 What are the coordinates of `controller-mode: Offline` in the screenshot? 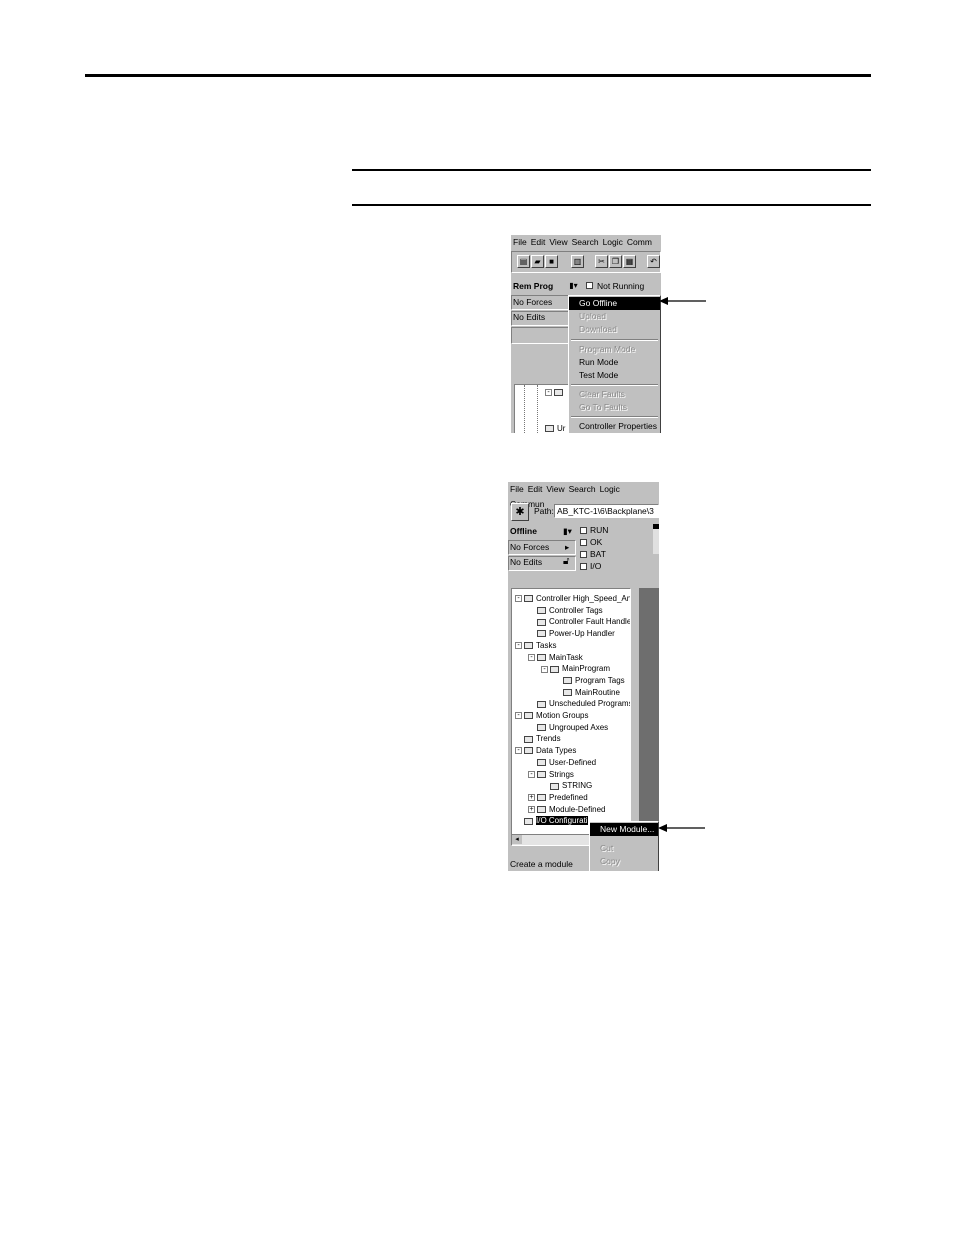 It's located at (523, 531).